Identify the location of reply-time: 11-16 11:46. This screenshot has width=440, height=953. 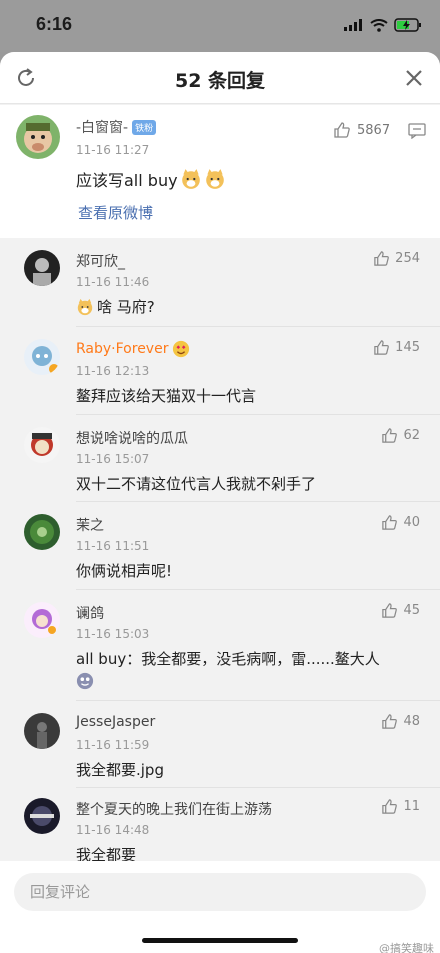
(113, 282).